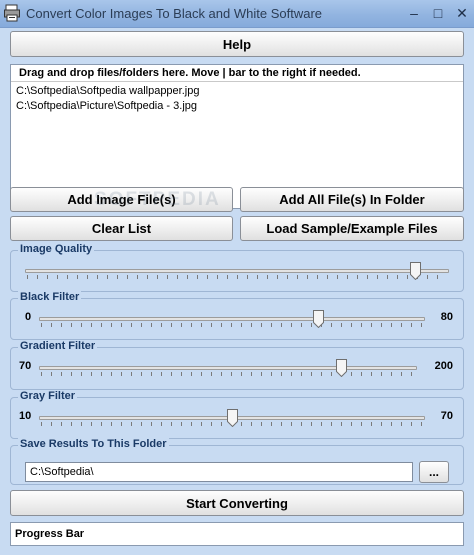  What do you see at coordinates (443, 366) in the screenshot?
I see `gradient-filter-max: 200` at bounding box center [443, 366].